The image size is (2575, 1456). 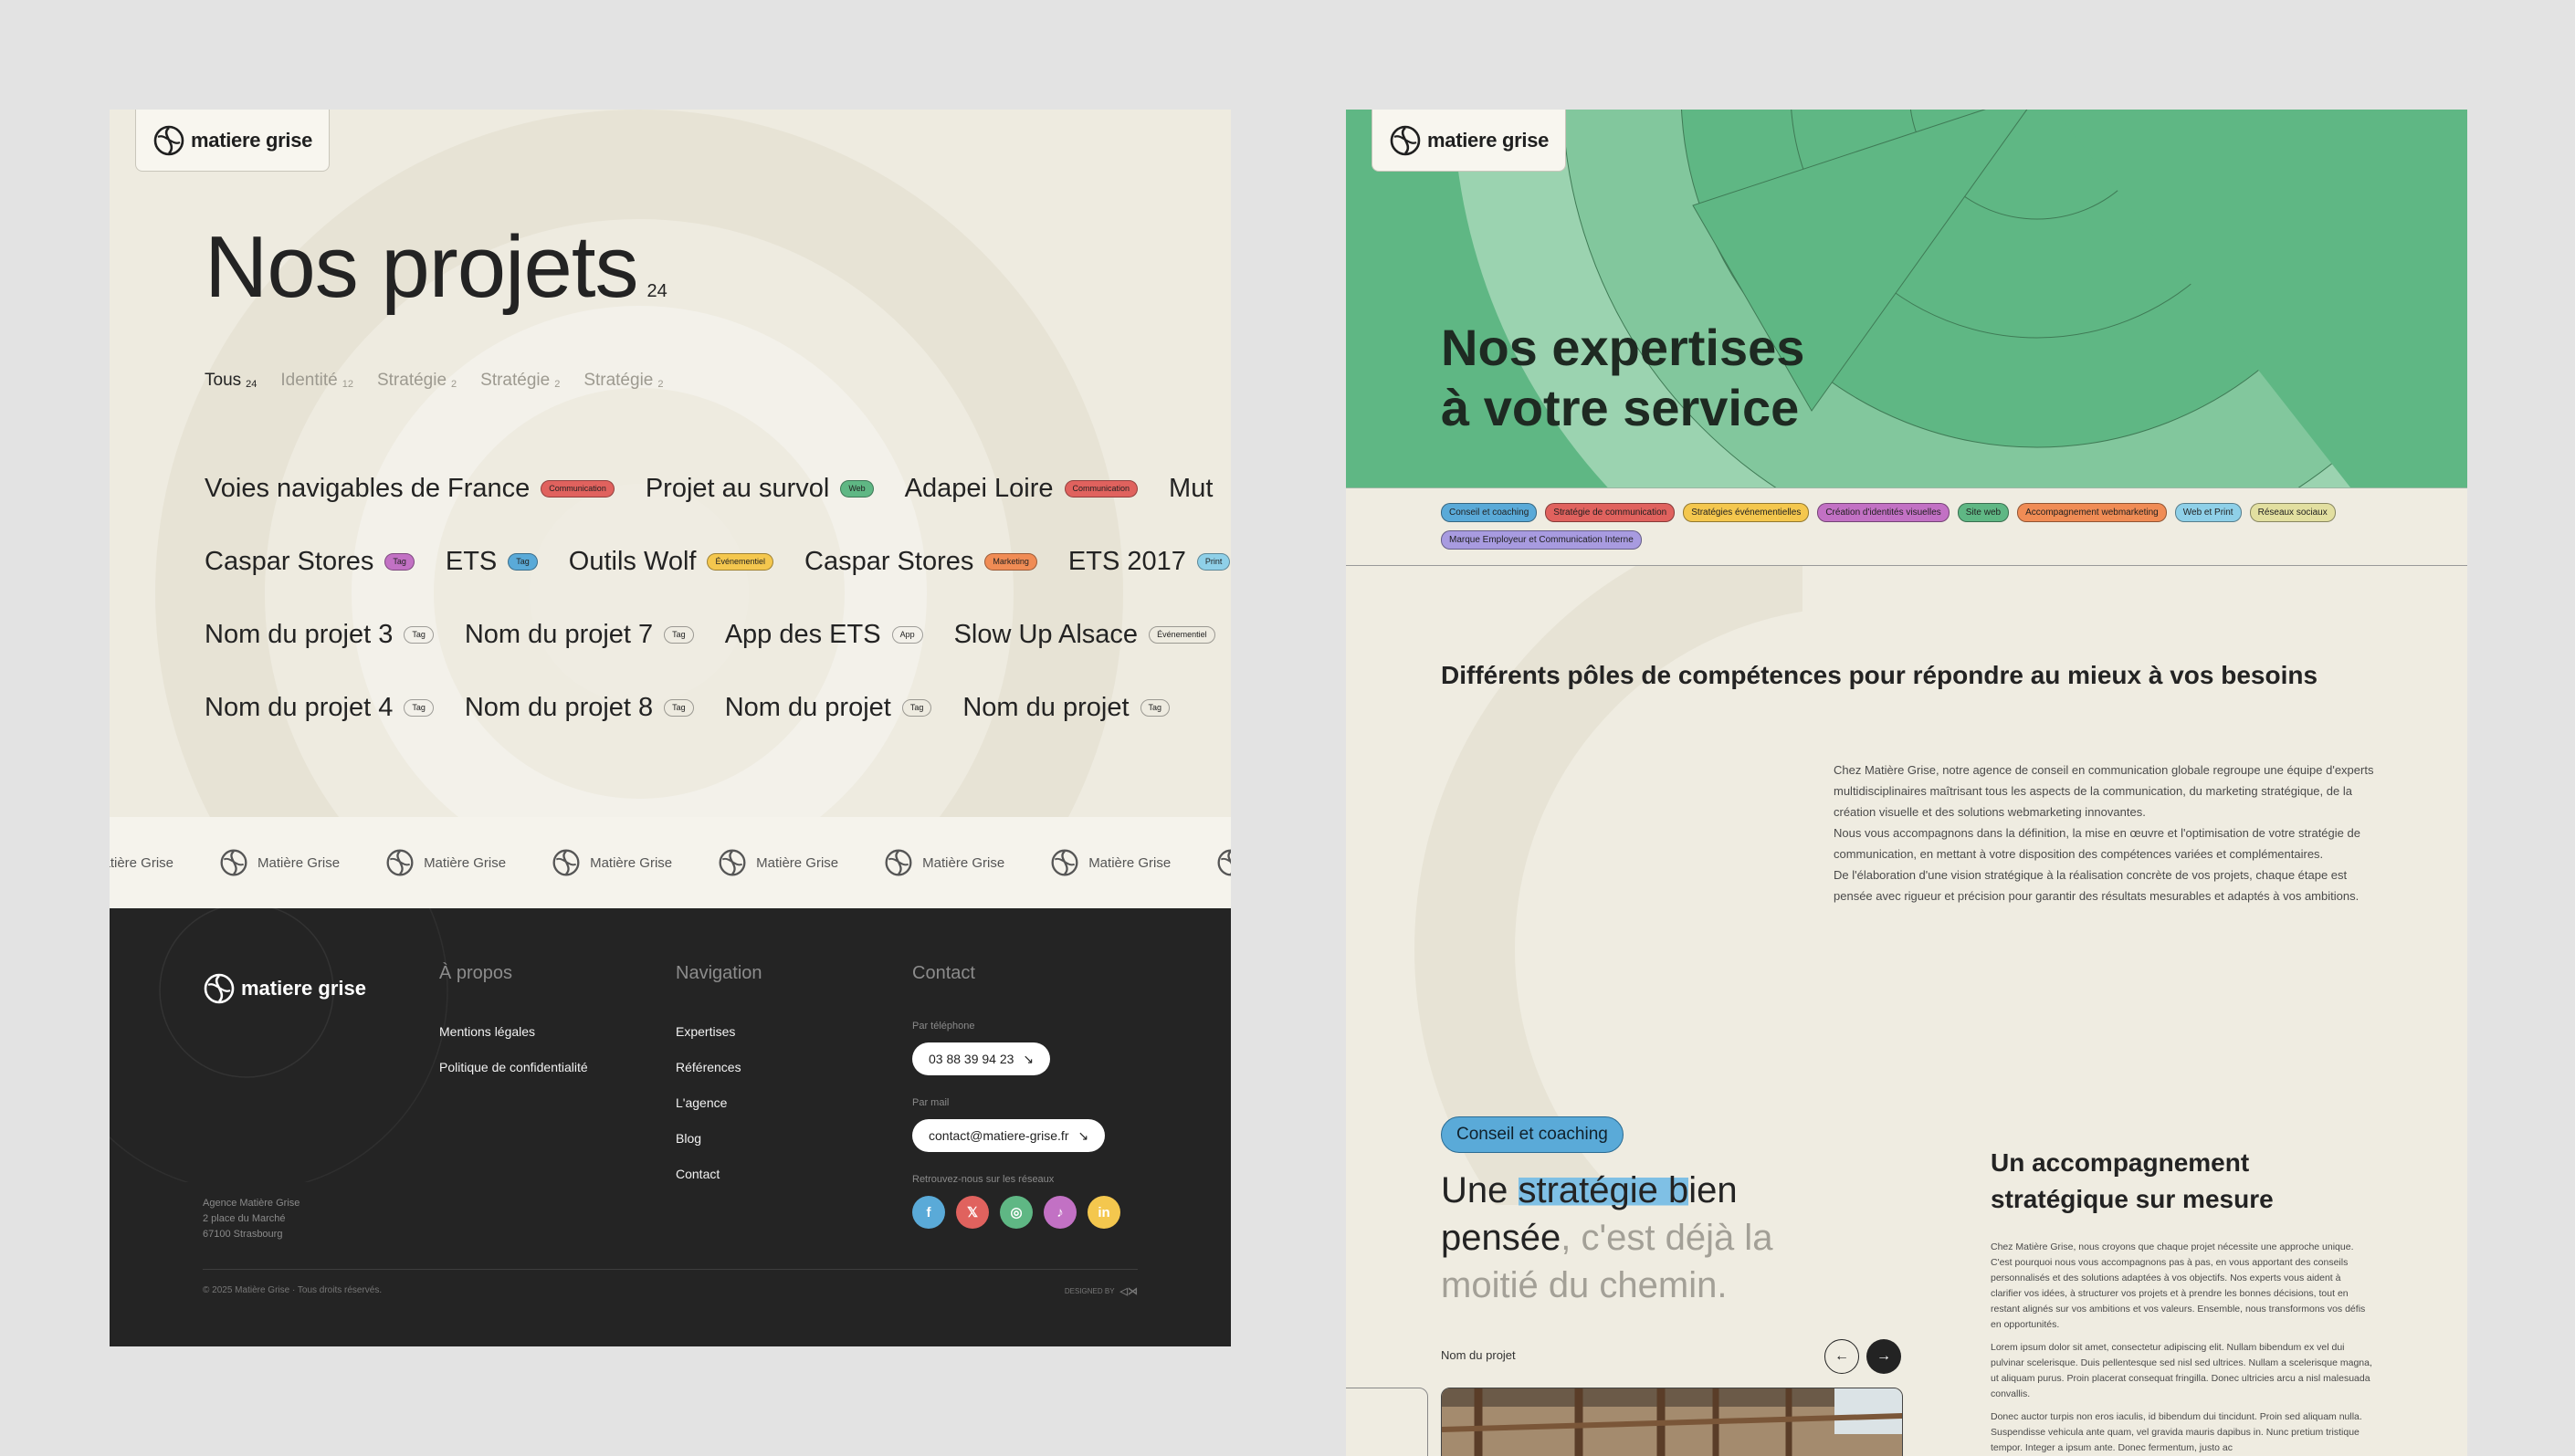 I want to click on address-line: Agence Matière Grise, so click(x=252, y=1203).